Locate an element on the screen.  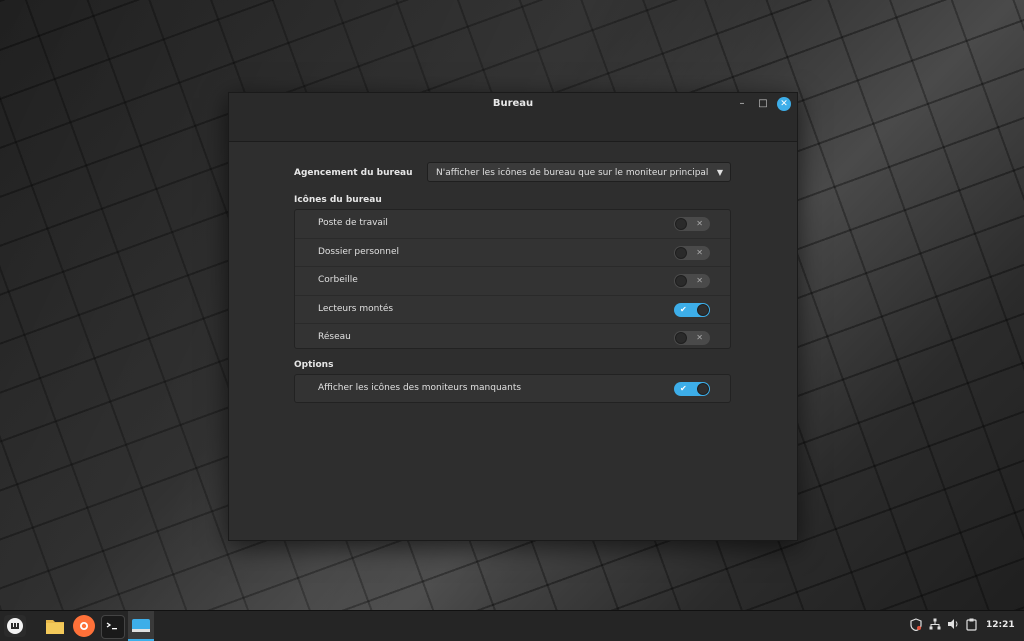
network-toggle: ✕ is located at coordinates (692, 338).